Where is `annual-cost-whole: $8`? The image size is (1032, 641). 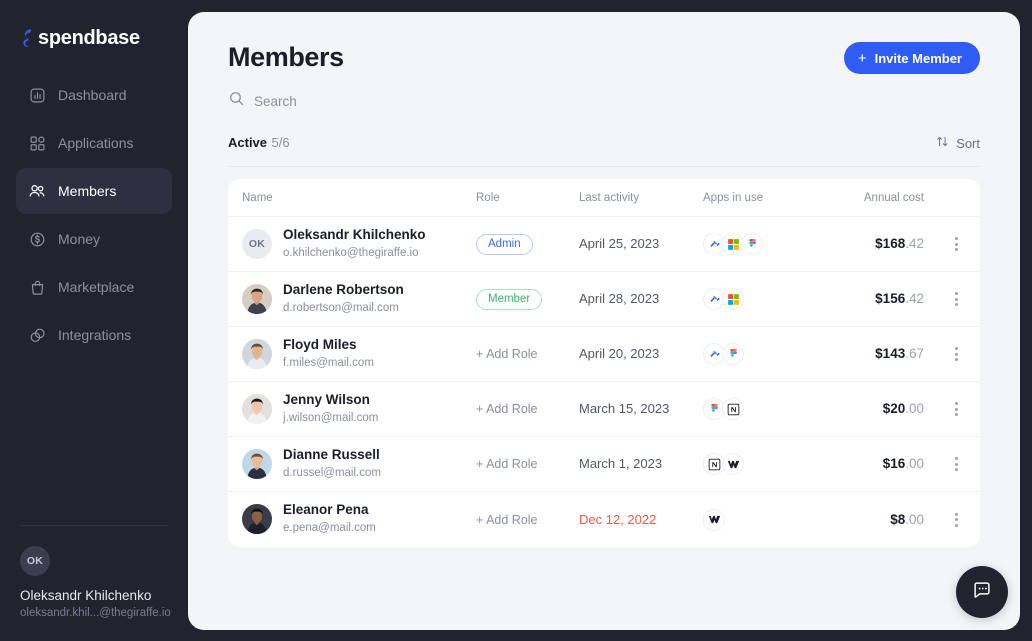 annual-cost-whole: $8 is located at coordinates (898, 519).